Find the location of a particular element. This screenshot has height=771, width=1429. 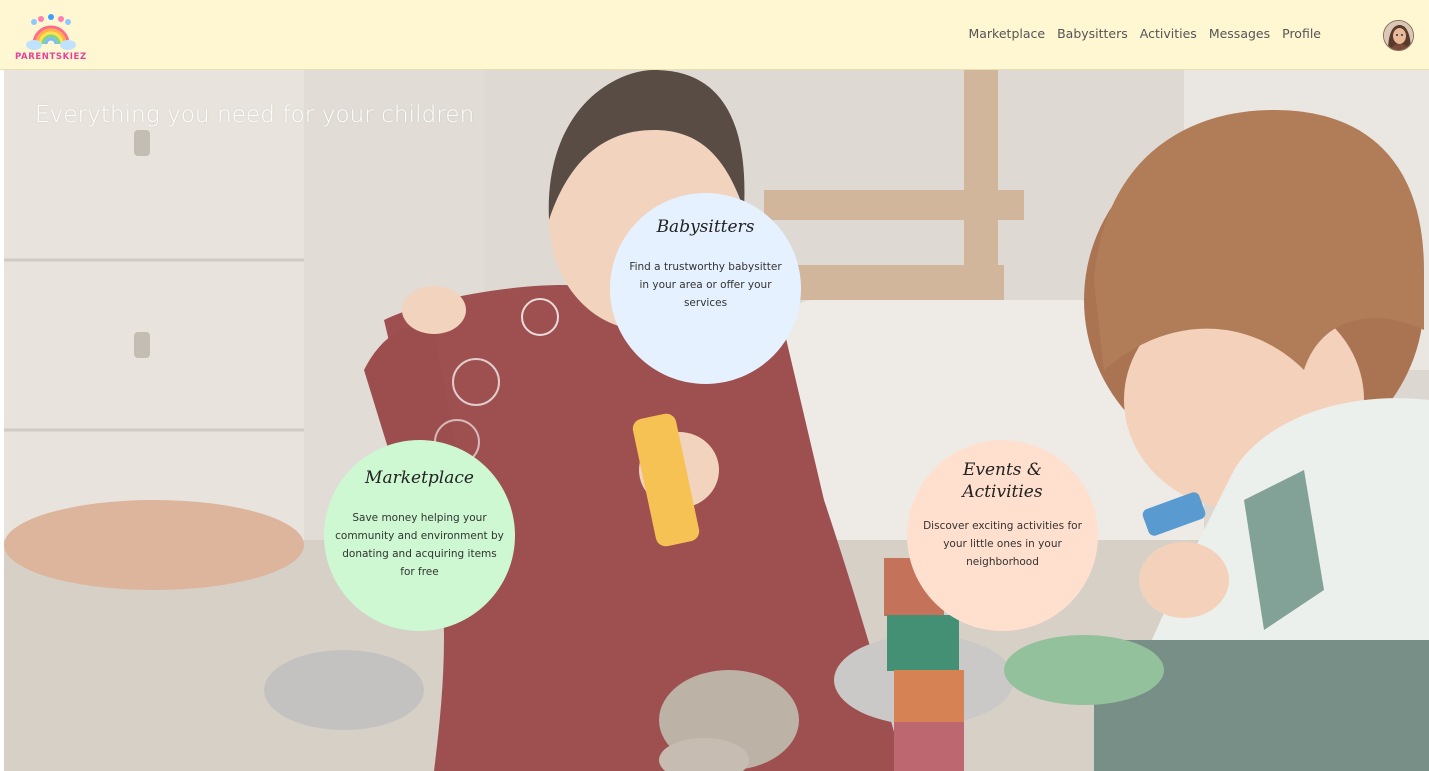

nav-marketplace: Marketplace is located at coordinates (1006, 33).